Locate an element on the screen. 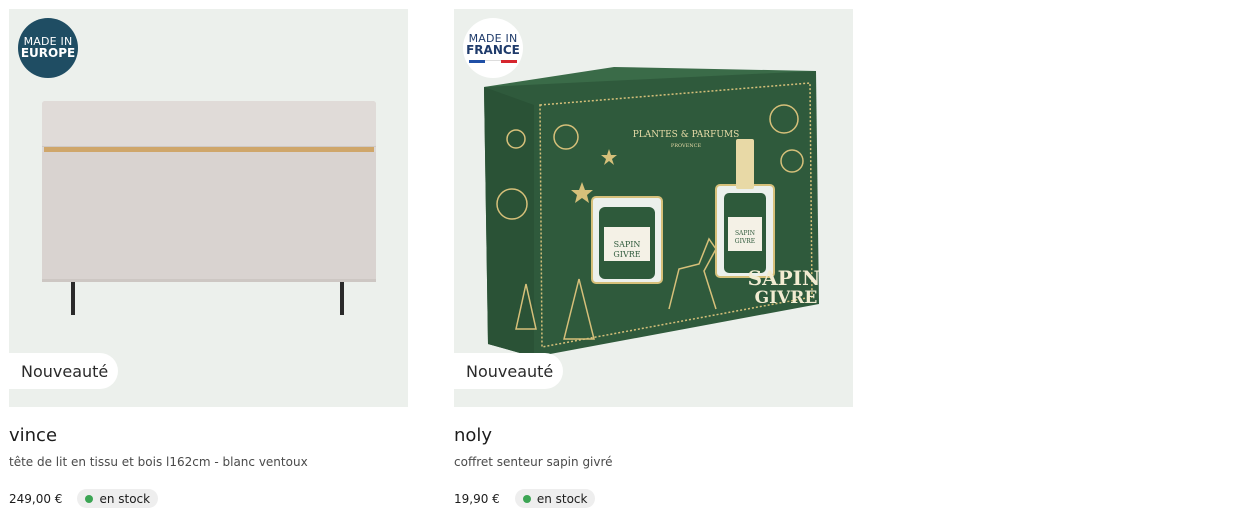  product-price: 249,00 € is located at coordinates (36, 498).